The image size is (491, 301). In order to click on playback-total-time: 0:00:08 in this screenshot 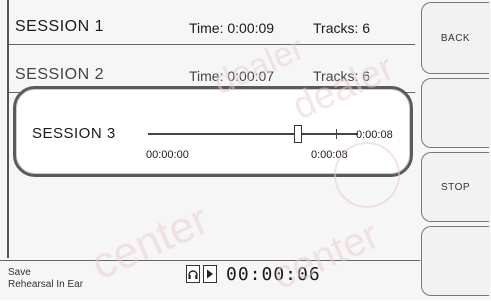, I will do `click(374, 135)`.